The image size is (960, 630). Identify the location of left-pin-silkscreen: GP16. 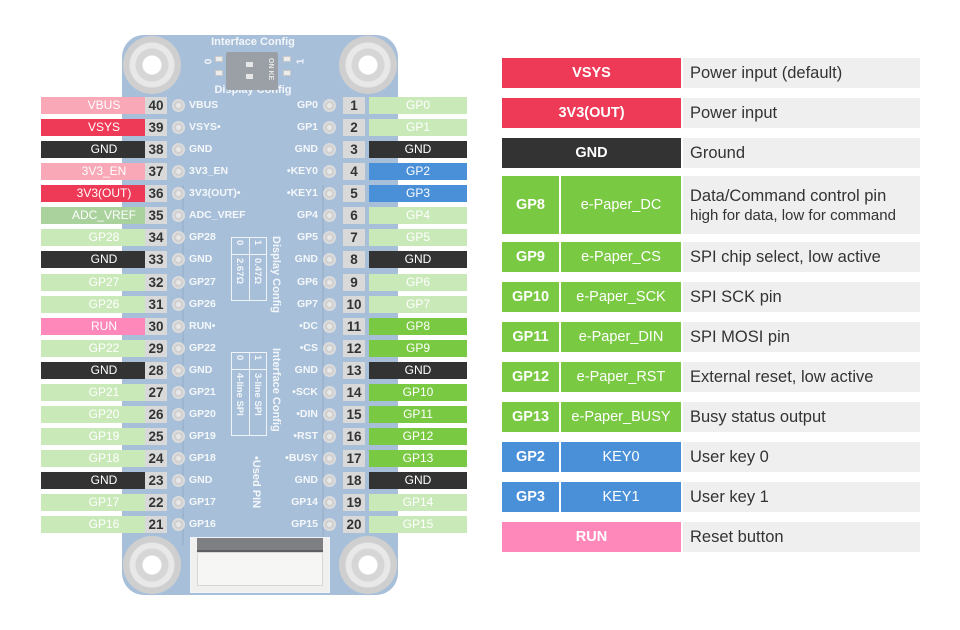
(202, 524).